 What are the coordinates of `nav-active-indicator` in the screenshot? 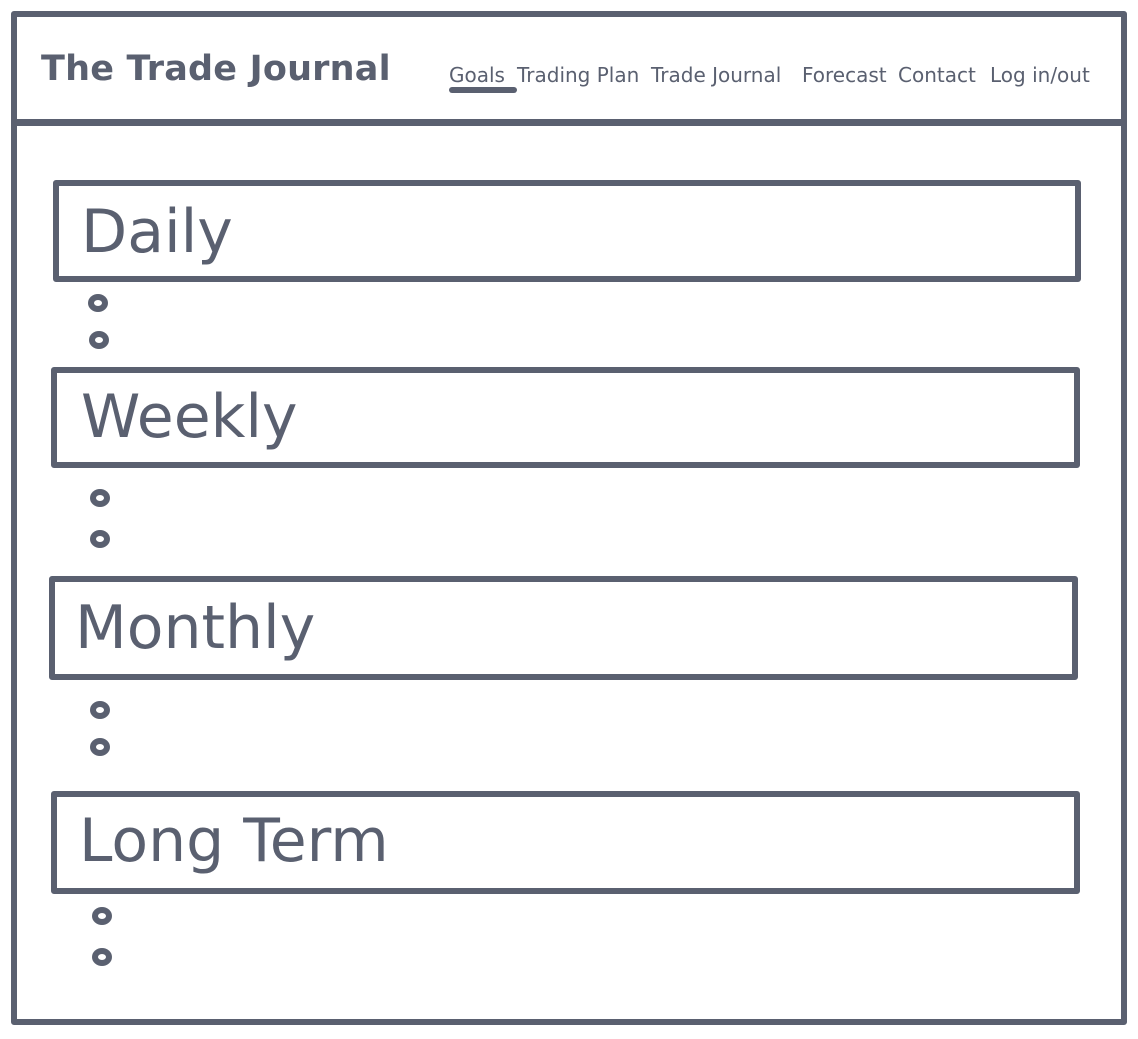 It's located at (483, 90).